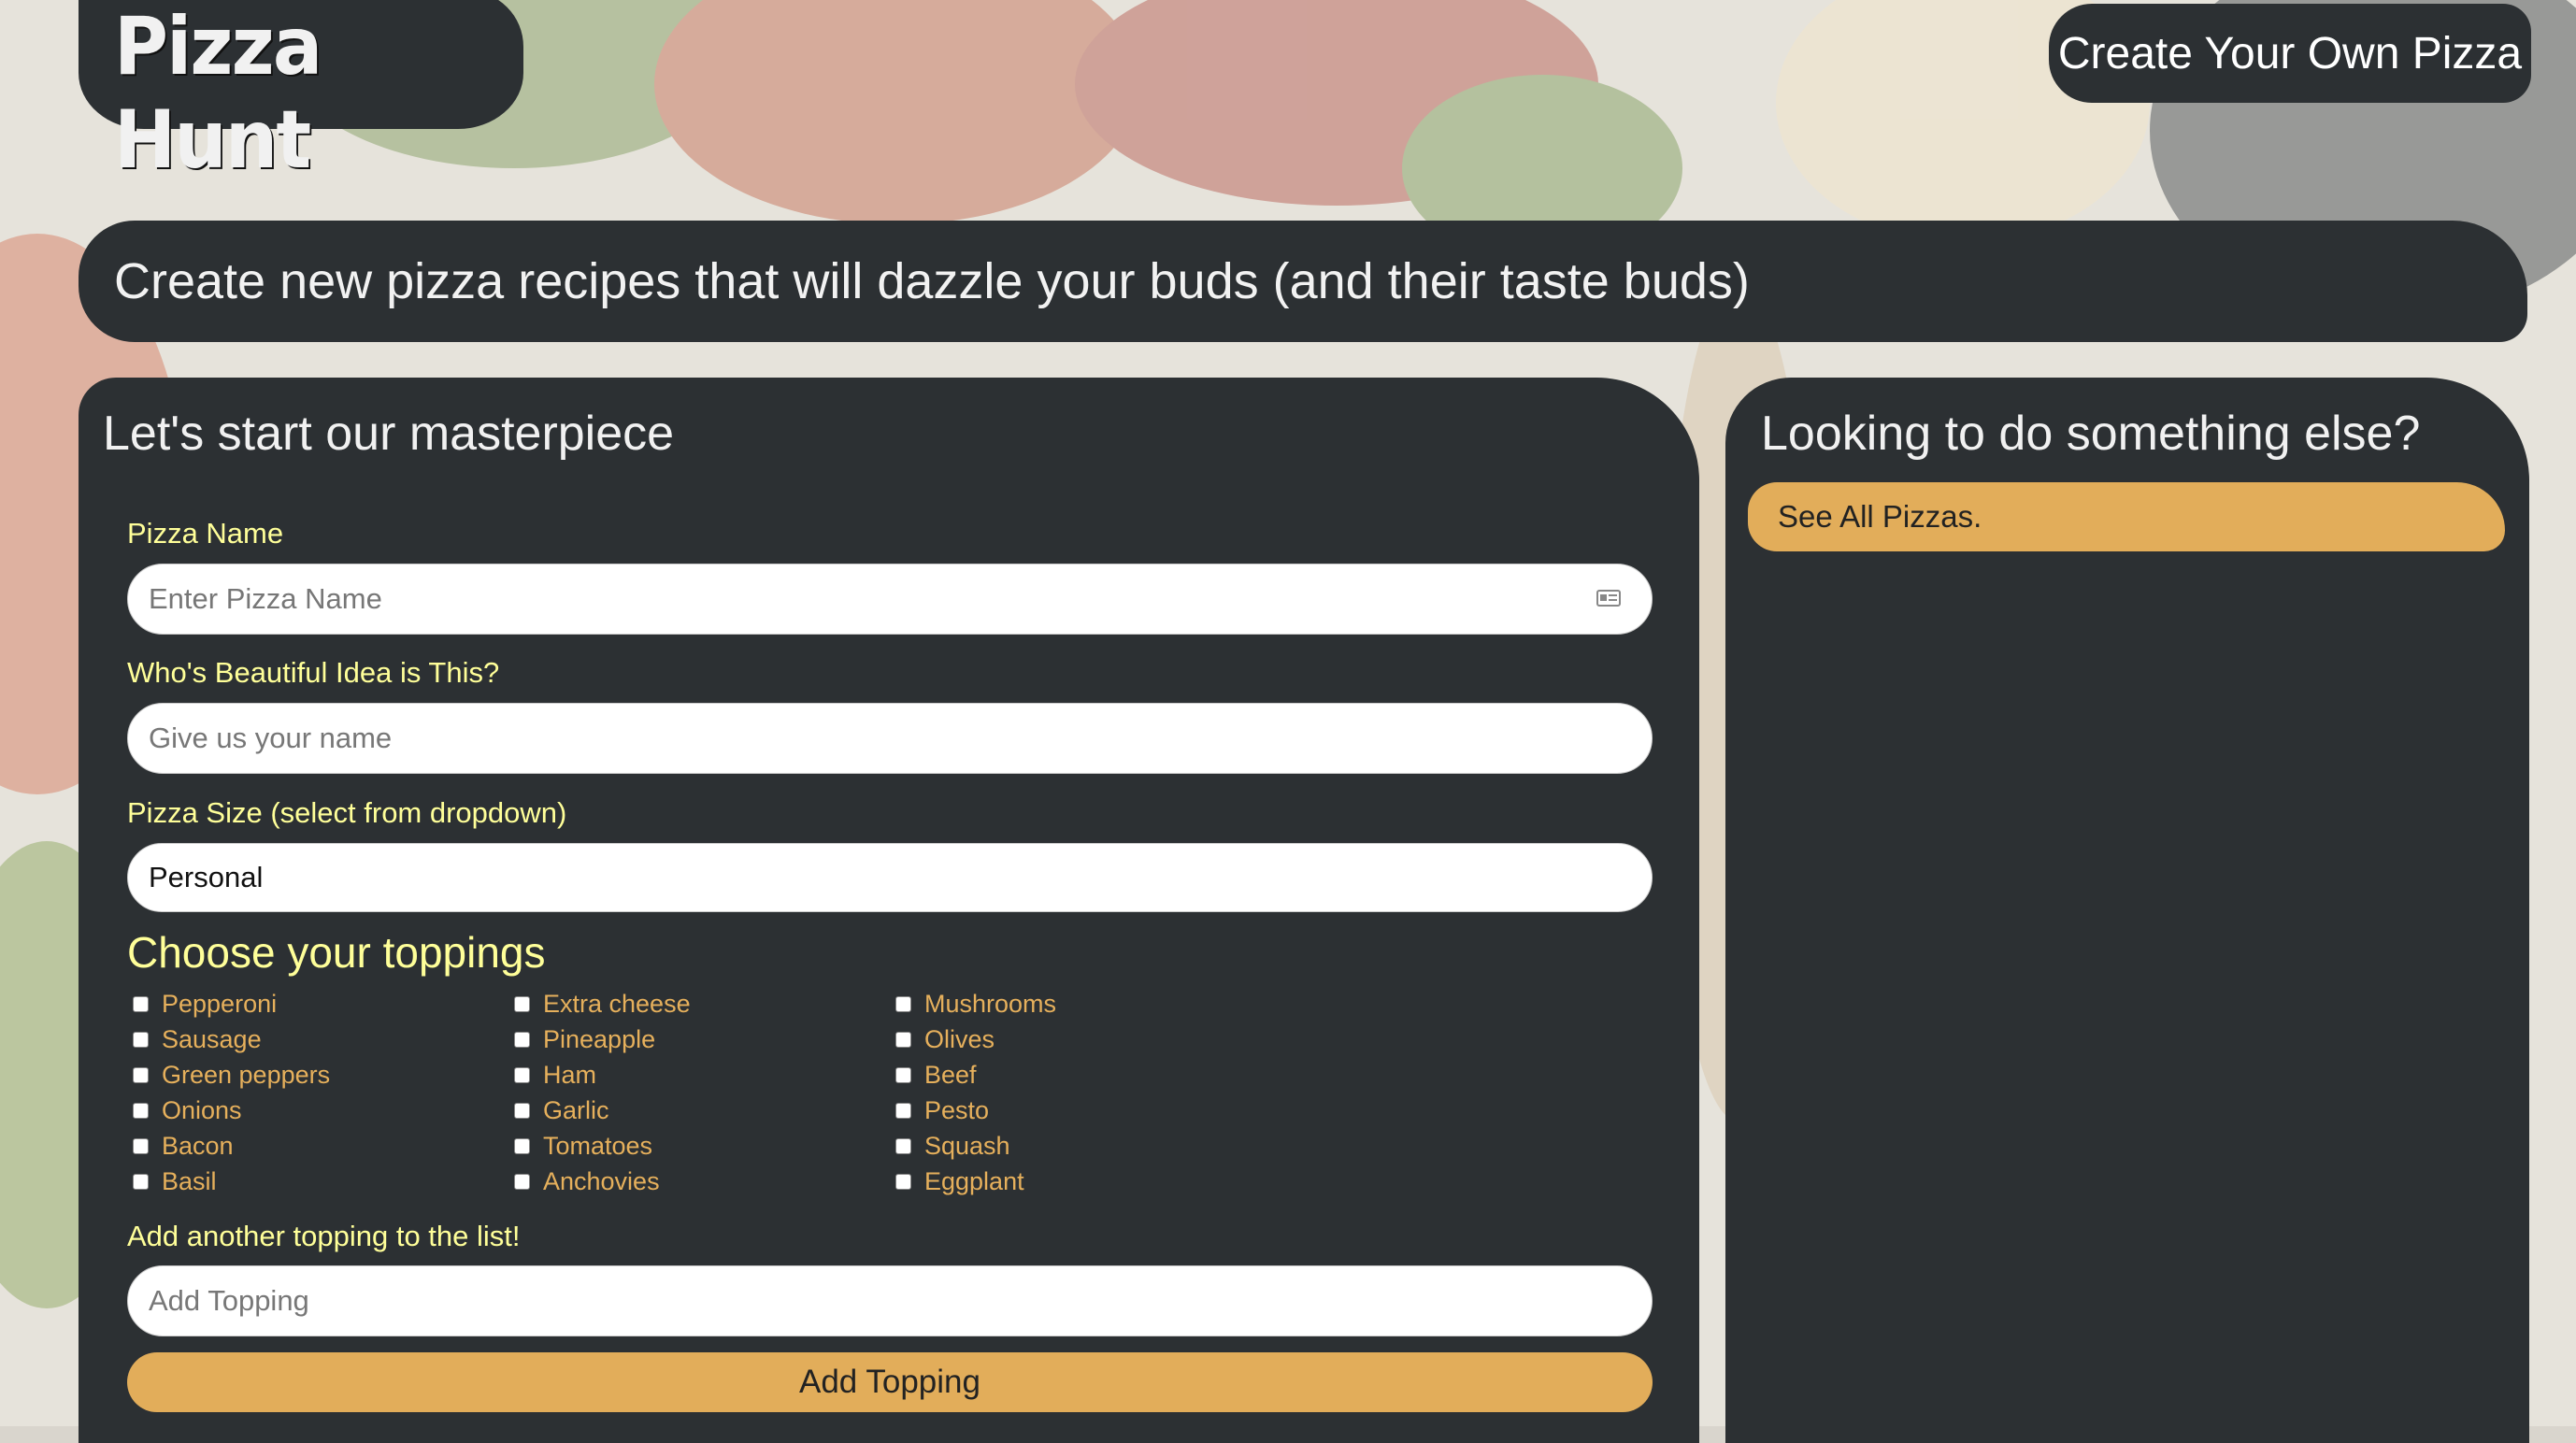 This screenshot has width=2576, height=1443. I want to click on topping-option: Ham, so click(555, 1075).